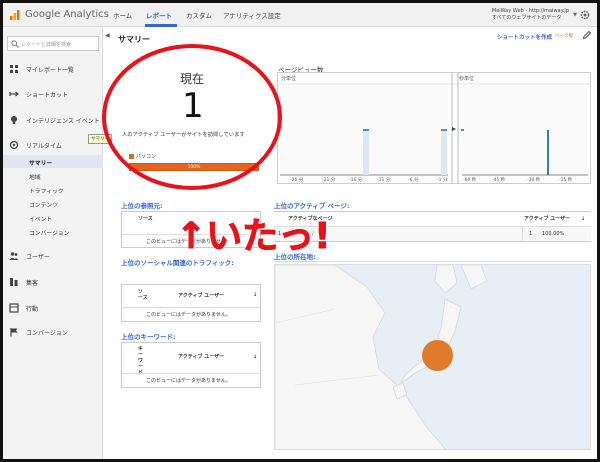  What do you see at coordinates (14, 256) in the screenshot?
I see `users-icon` at bounding box center [14, 256].